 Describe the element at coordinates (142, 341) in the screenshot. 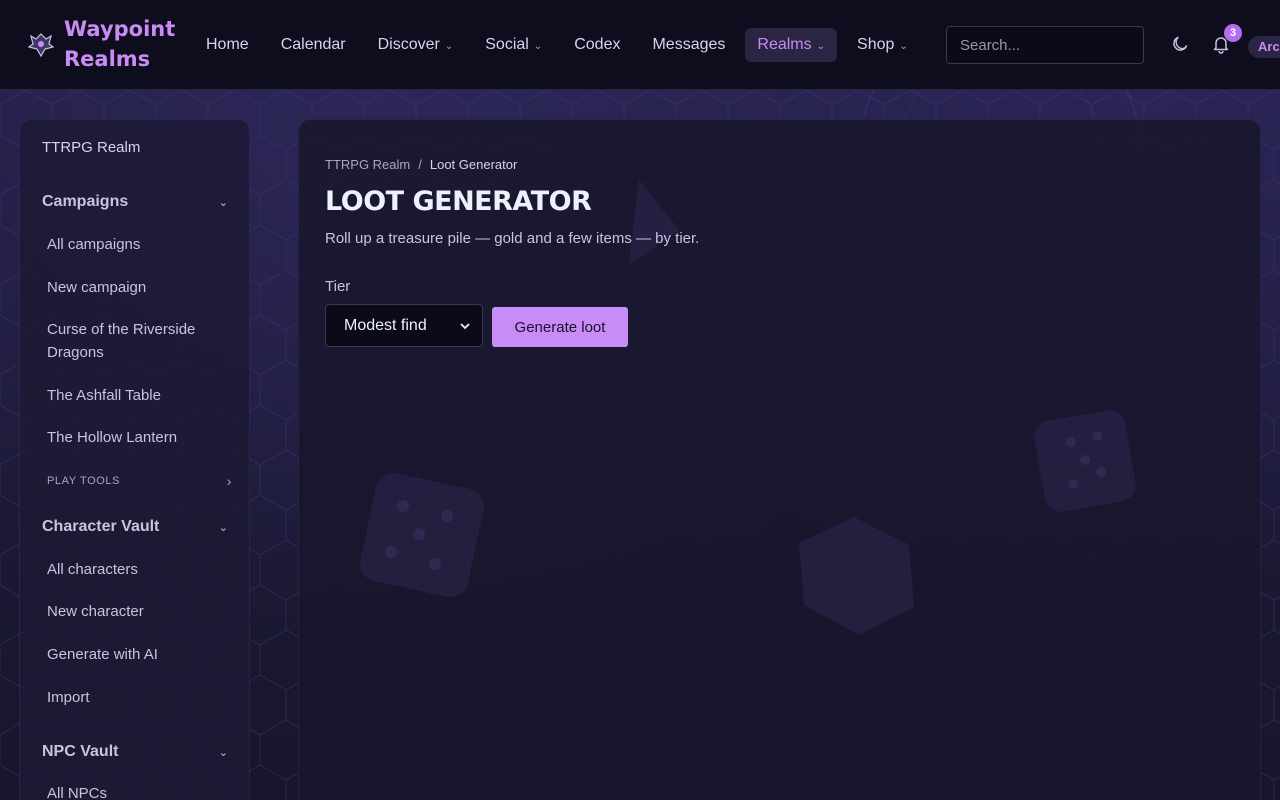

I see `sidebar-link-campaign: Curse of the Riverside Dragons` at that location.